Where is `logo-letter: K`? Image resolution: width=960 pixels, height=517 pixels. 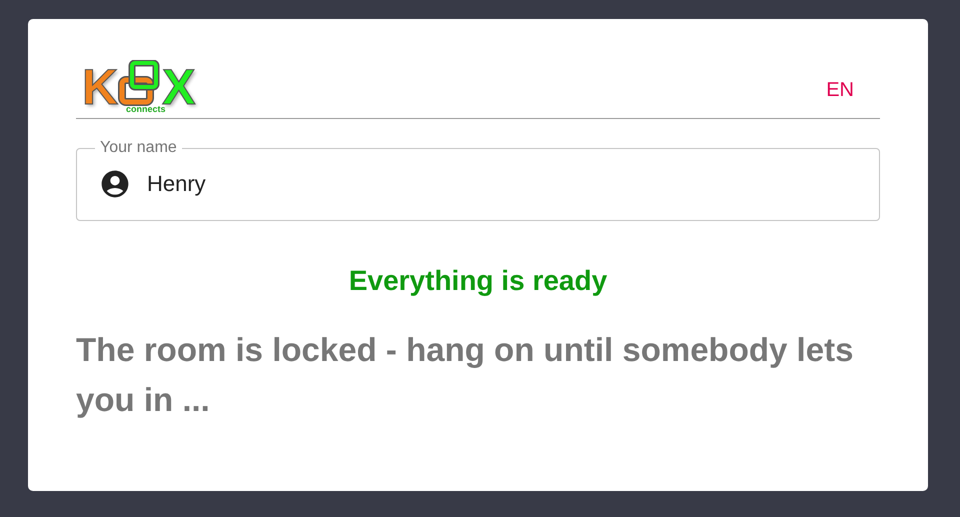
logo-letter: K is located at coordinates (100, 87).